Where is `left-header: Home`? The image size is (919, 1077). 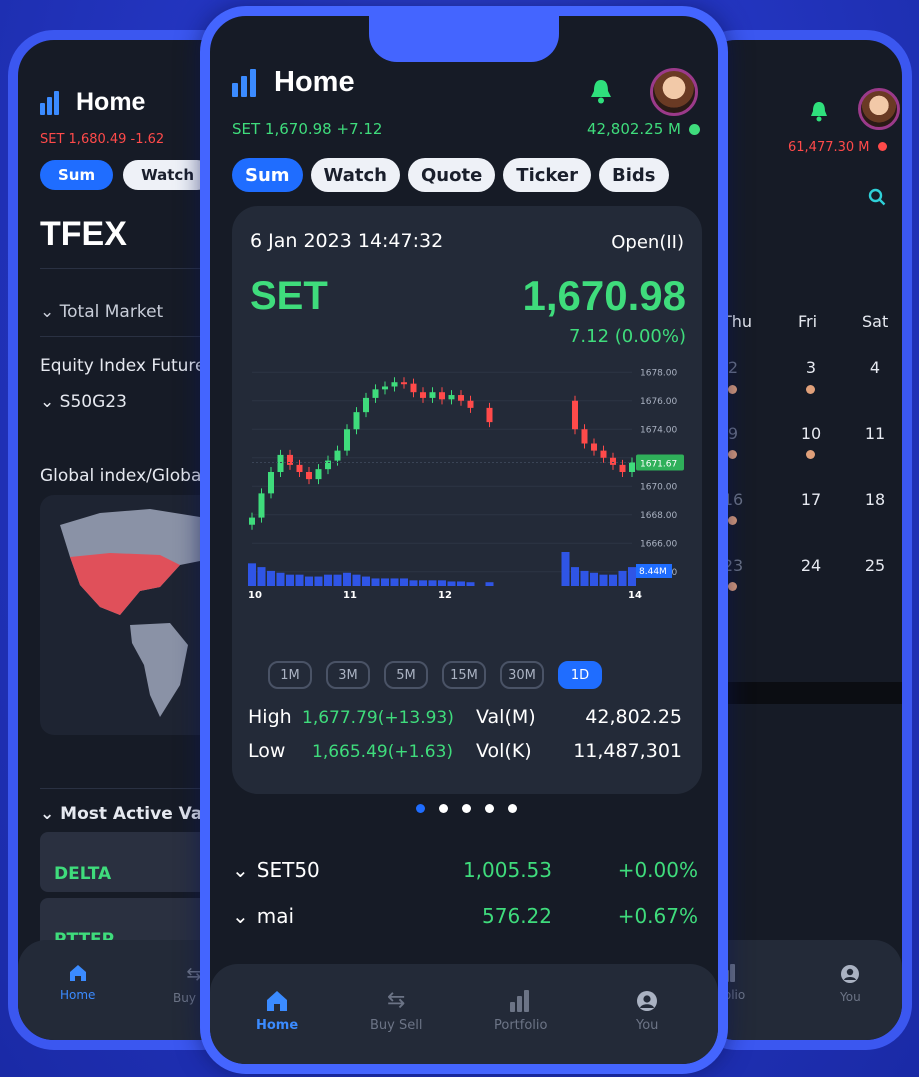 left-header: Home is located at coordinates (92, 102).